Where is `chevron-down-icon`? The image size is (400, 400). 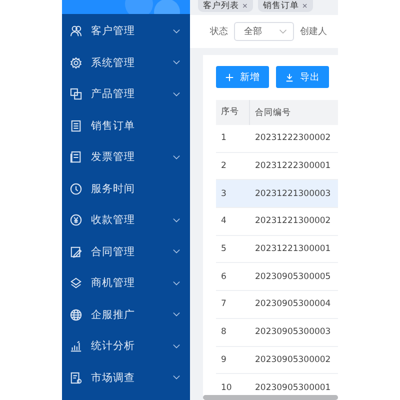
chevron-down-icon is located at coordinates (283, 31).